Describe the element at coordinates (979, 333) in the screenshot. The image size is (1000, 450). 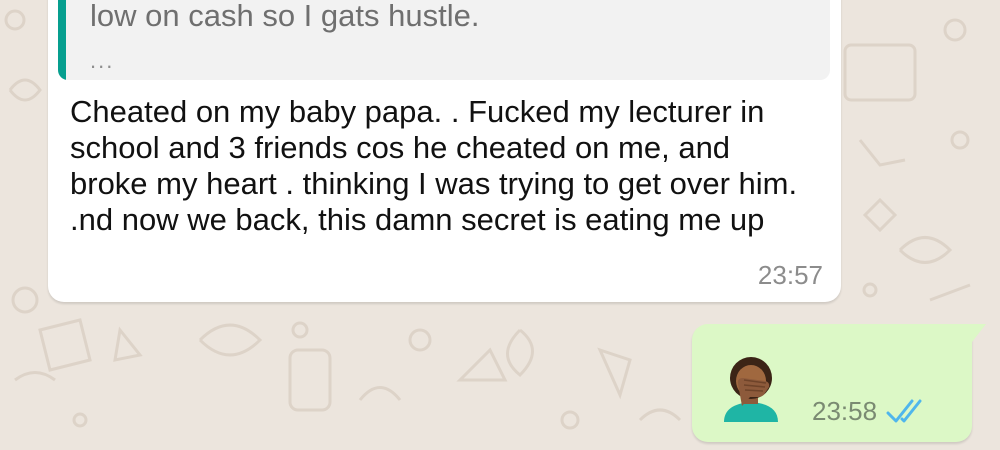
I see `bubble-tail` at that location.